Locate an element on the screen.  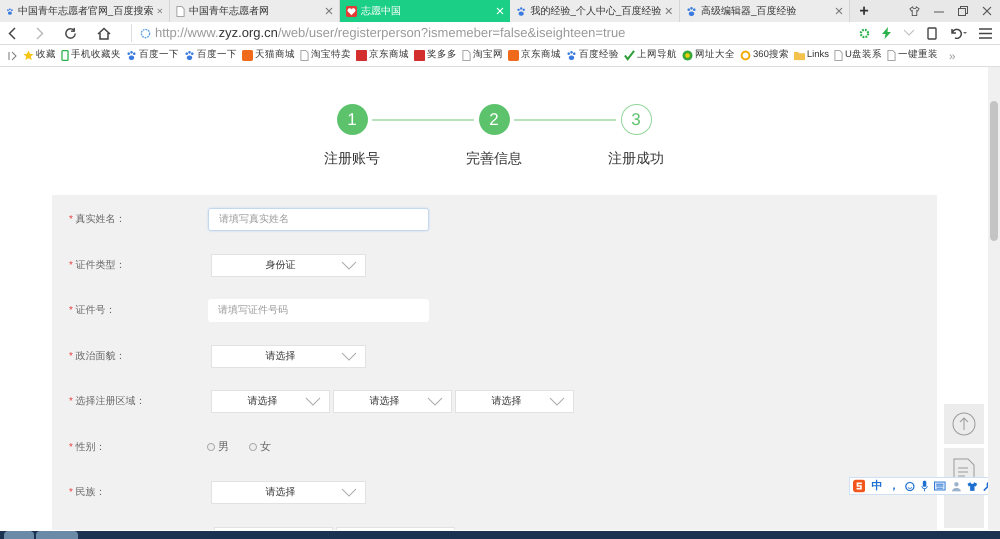
new-tab-button: + is located at coordinates (864, 11).